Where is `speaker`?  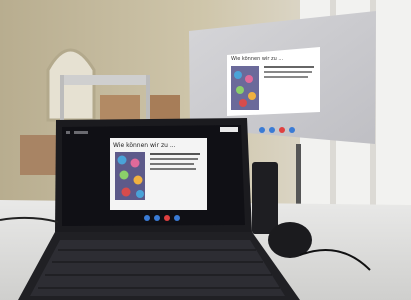 speaker is located at coordinates (265, 198).